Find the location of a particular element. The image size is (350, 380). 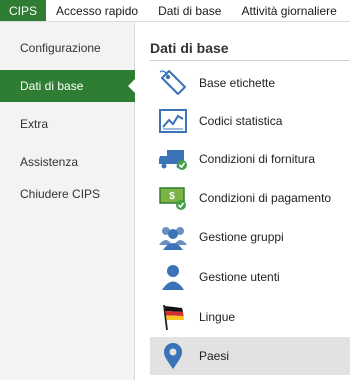

sidebar-item-configurazione: Configurazione is located at coordinates (67, 48).